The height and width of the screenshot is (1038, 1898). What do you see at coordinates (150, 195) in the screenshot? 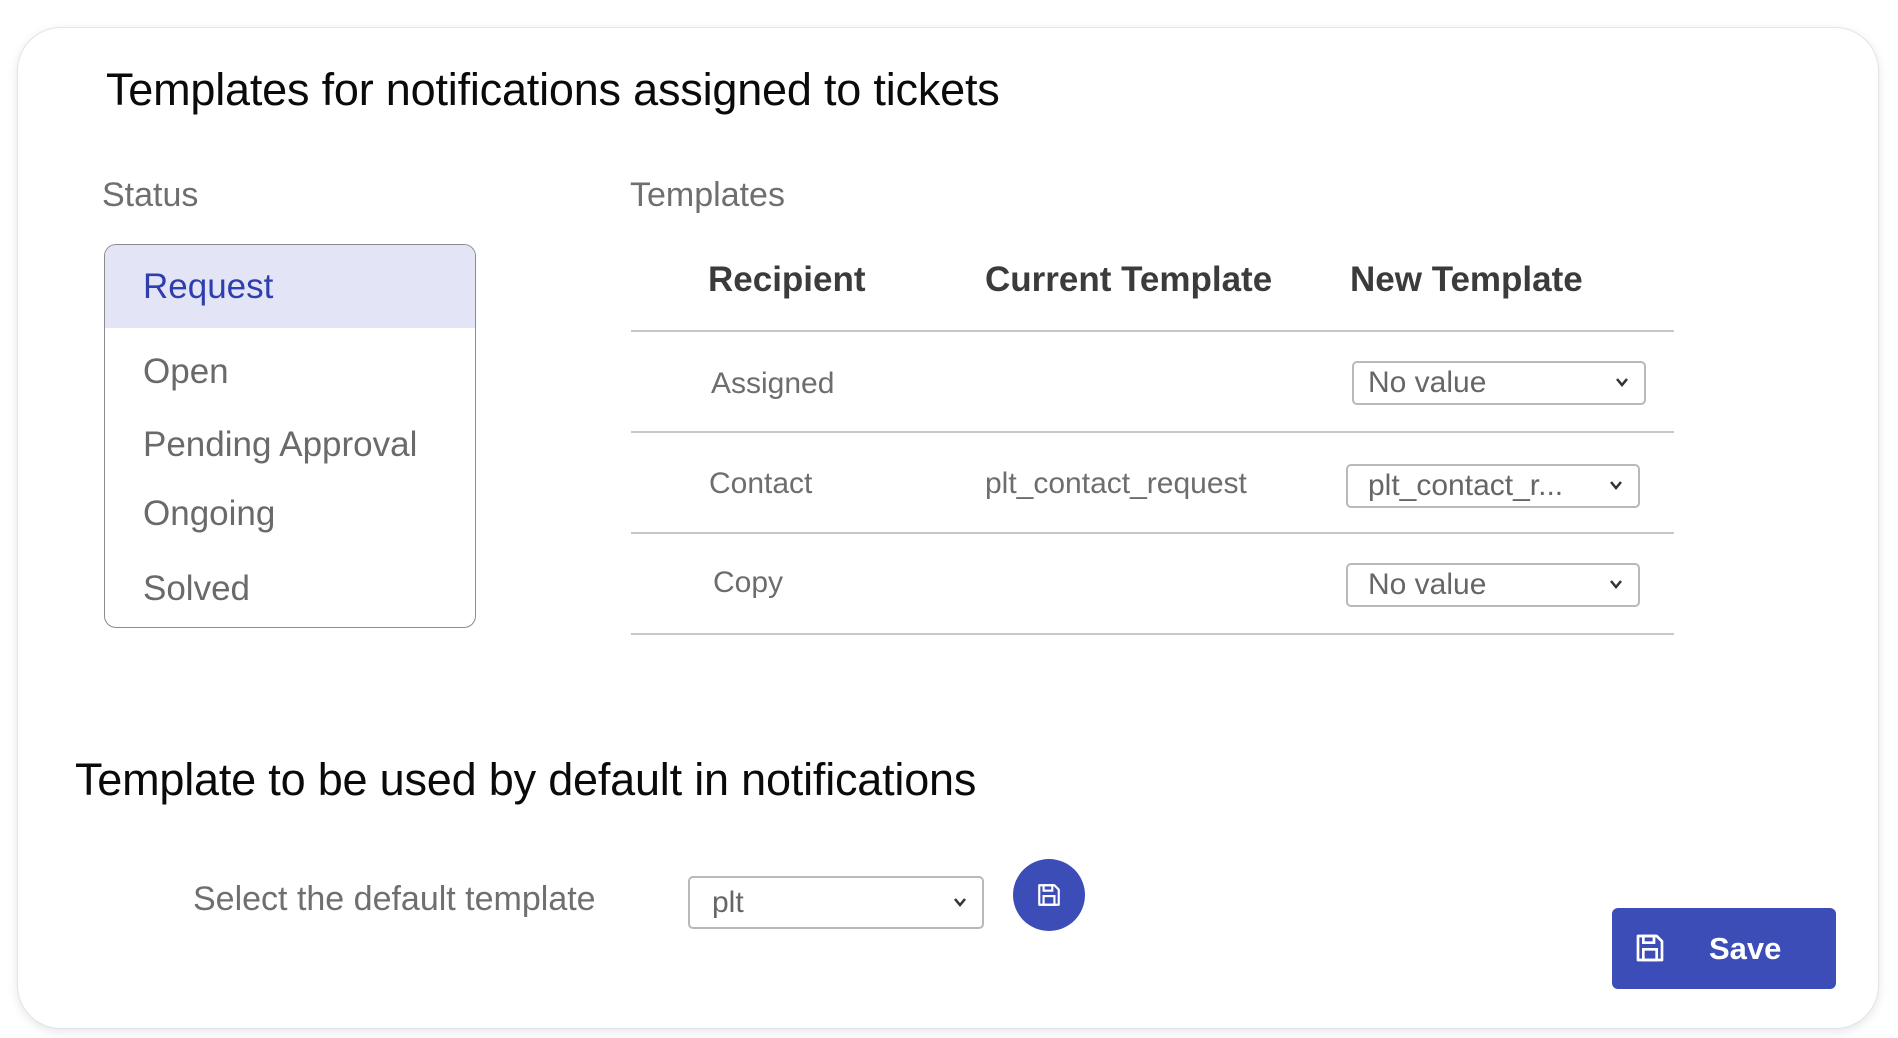
I see `status-label: Status` at bounding box center [150, 195].